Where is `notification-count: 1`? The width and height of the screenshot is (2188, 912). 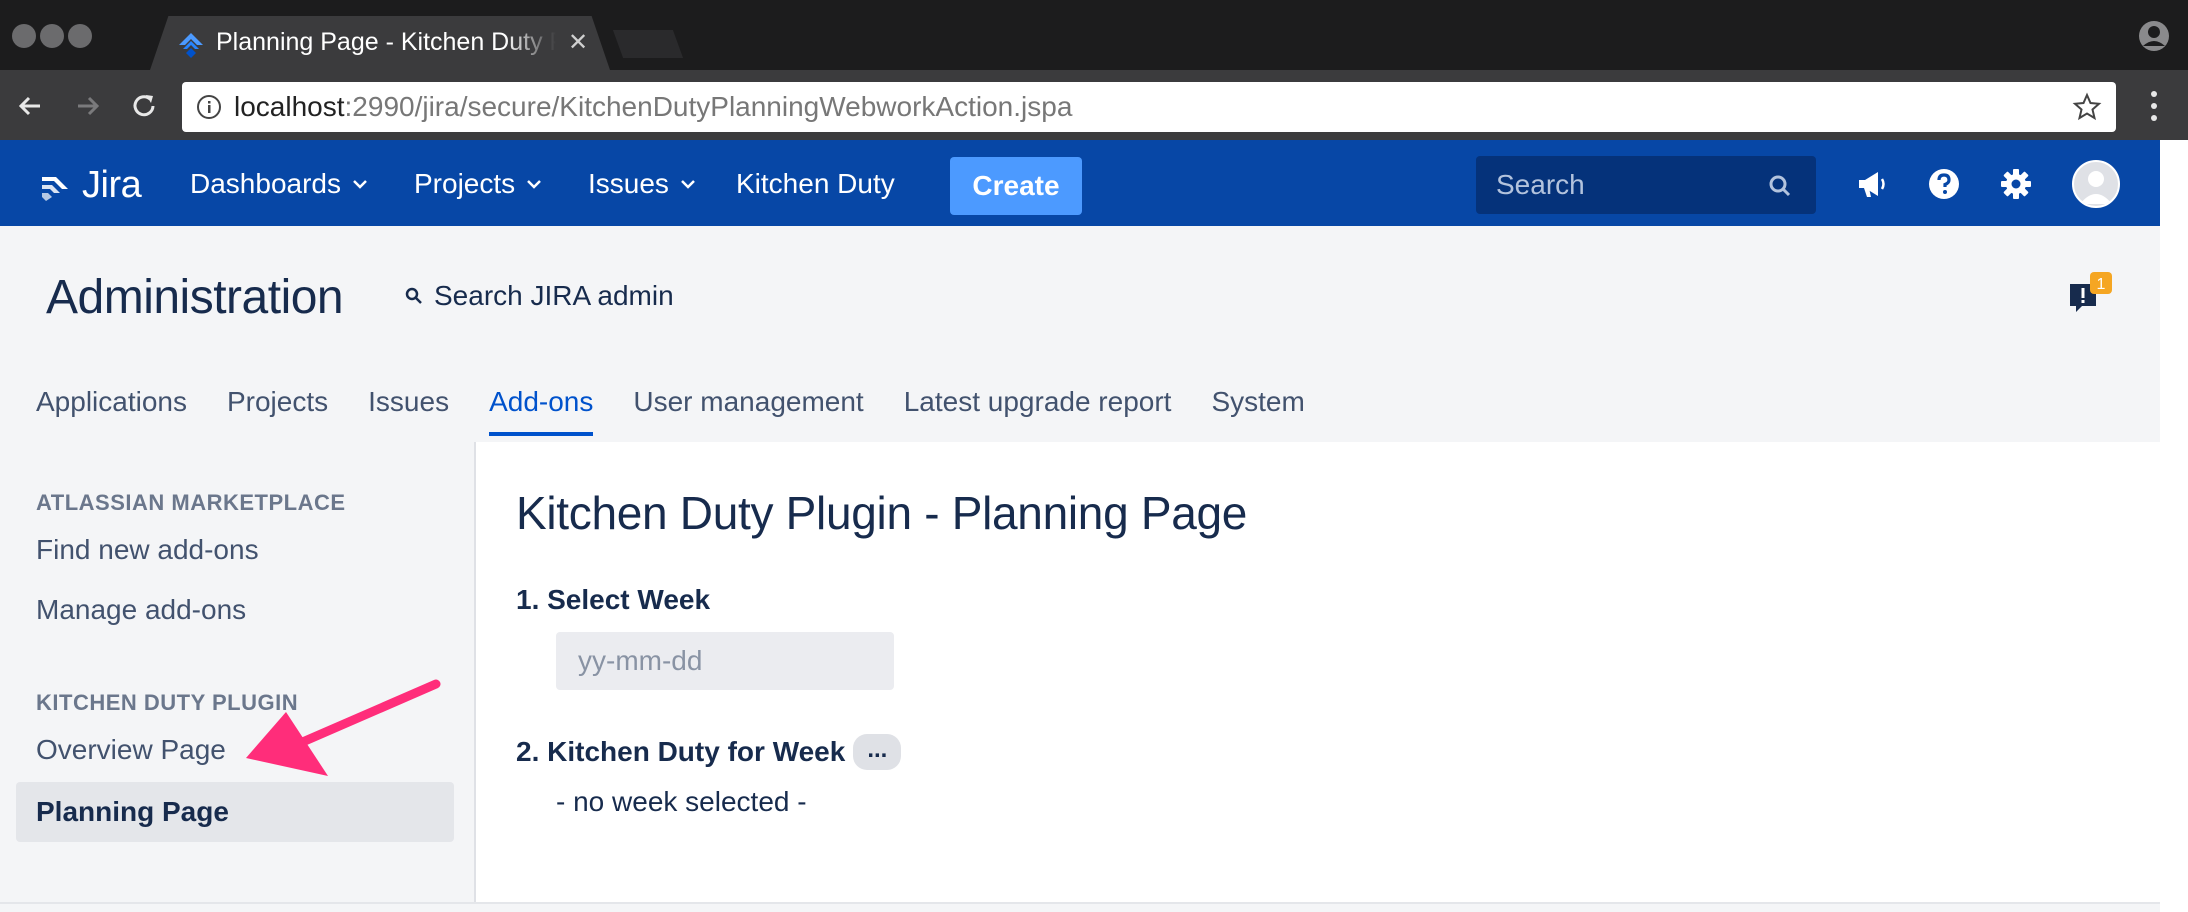
notification-count: 1 is located at coordinates (2101, 284).